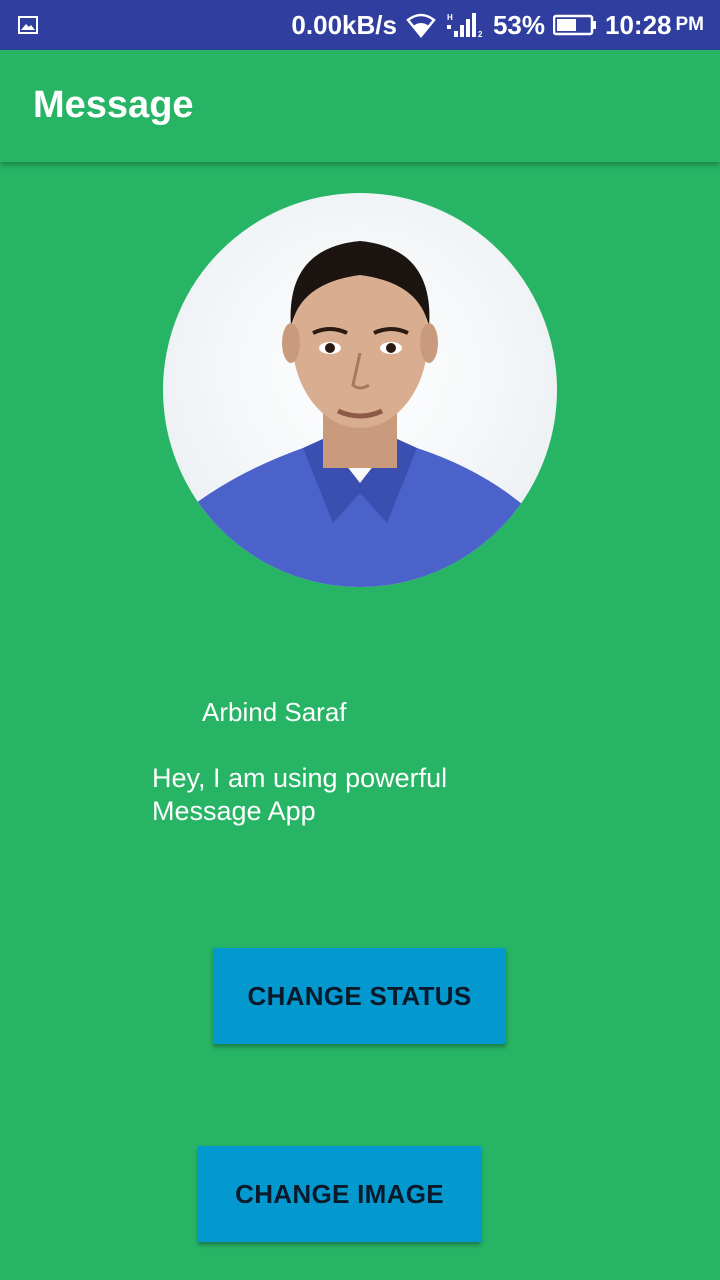 The width and height of the screenshot is (720, 1280). What do you see at coordinates (421, 25) in the screenshot?
I see `wifi-icon` at bounding box center [421, 25].